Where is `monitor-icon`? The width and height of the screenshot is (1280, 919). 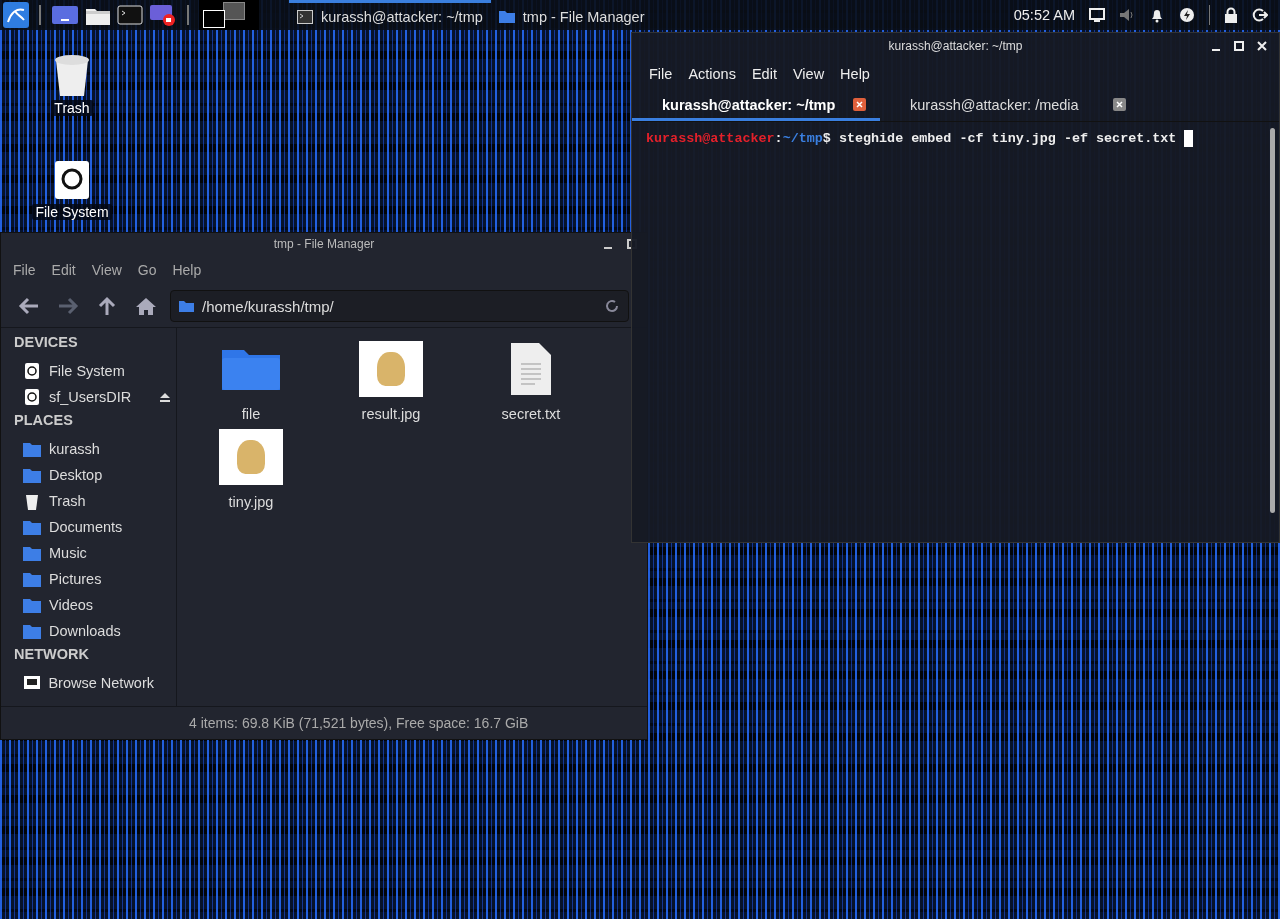 monitor-icon is located at coordinates (32, 683).